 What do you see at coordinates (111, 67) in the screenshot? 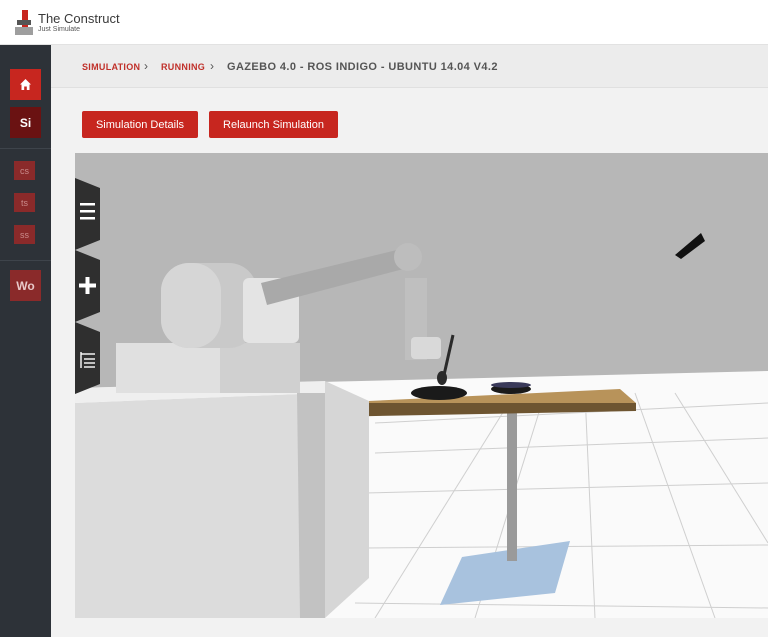
I see `breadcrumb-simulation: SIMULATION` at bounding box center [111, 67].